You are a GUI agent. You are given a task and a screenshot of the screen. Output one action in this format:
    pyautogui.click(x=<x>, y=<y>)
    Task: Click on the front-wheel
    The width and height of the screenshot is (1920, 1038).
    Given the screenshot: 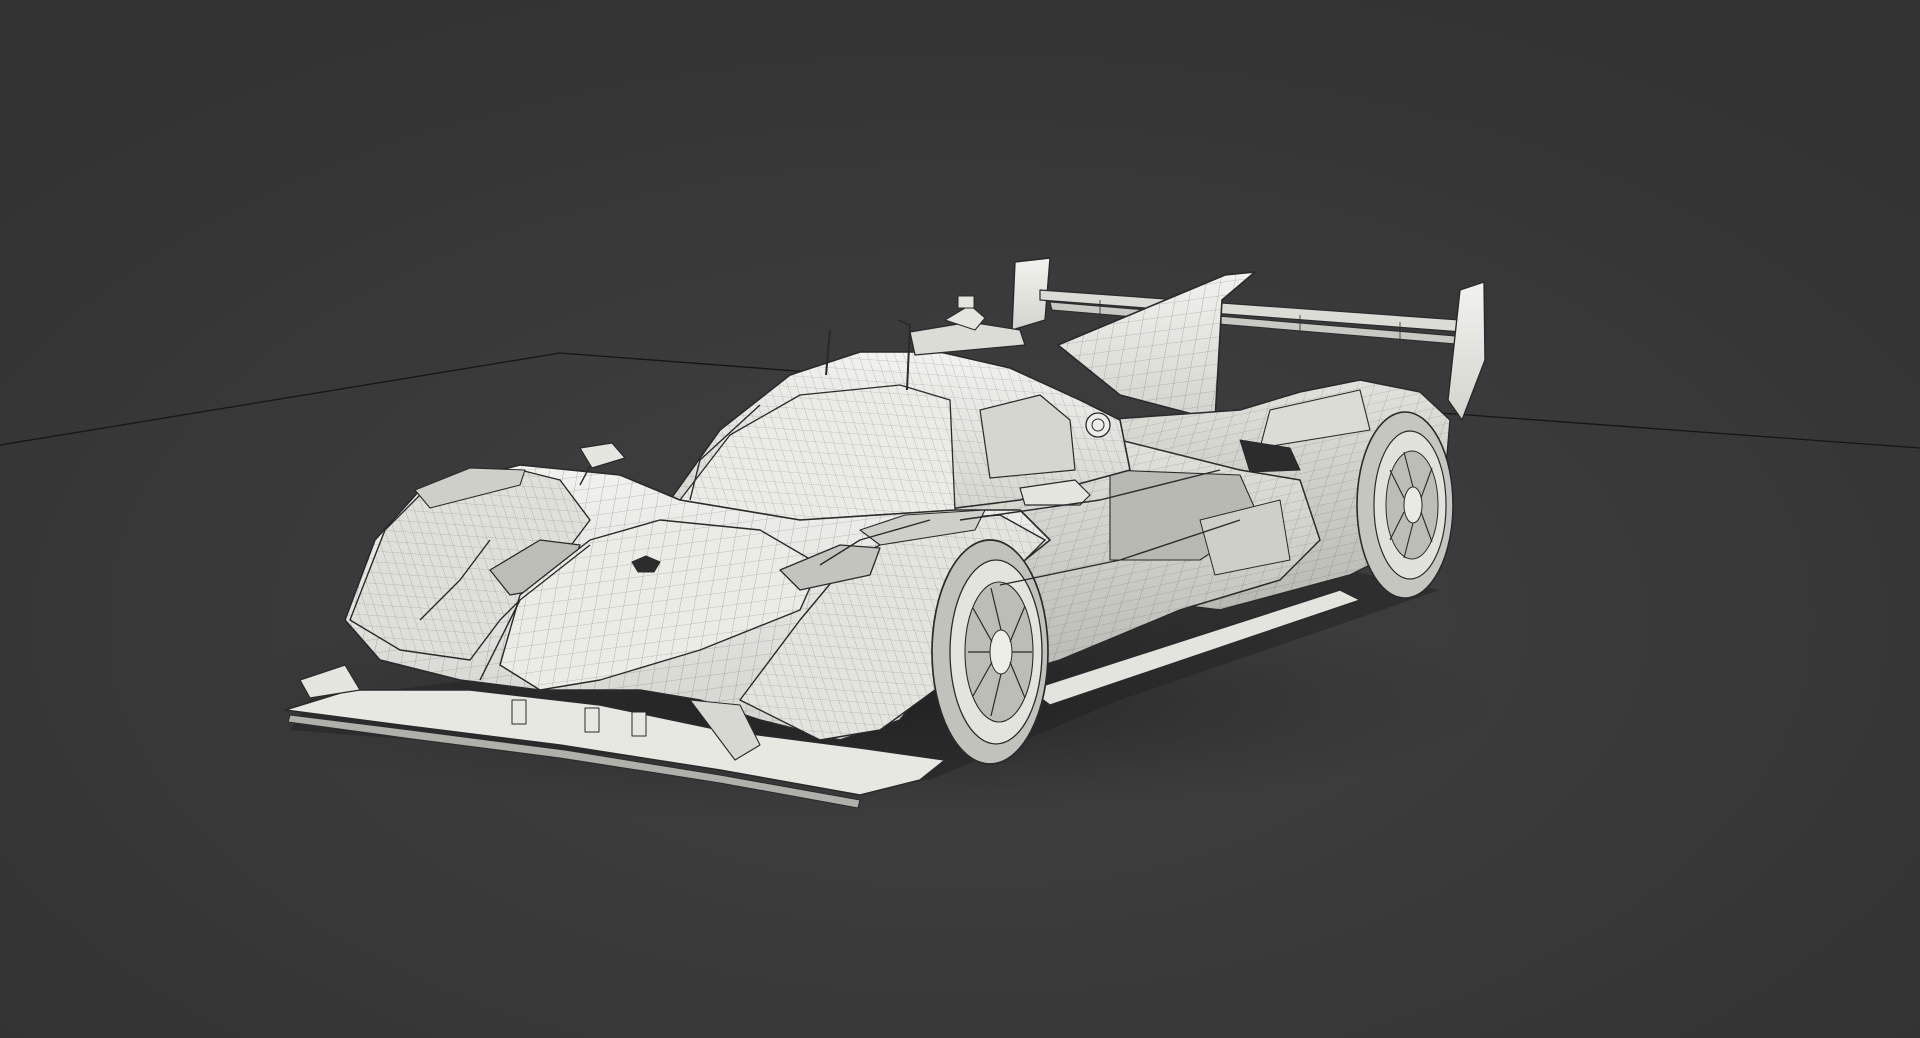 What is the action you would take?
    pyautogui.click(x=990, y=652)
    